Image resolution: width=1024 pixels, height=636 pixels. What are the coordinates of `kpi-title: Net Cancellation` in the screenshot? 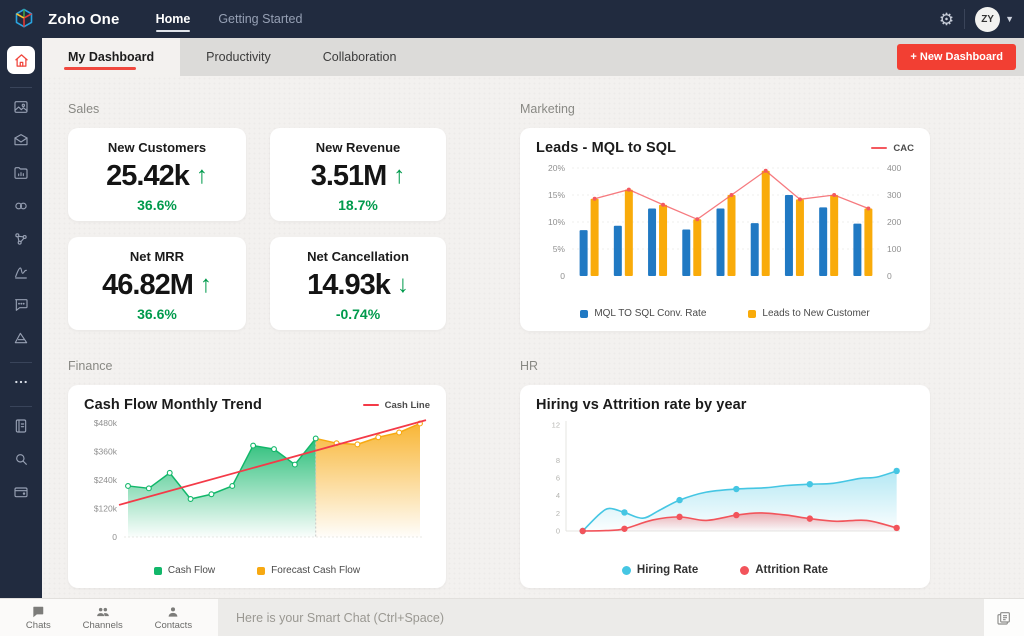 It's located at (358, 256).